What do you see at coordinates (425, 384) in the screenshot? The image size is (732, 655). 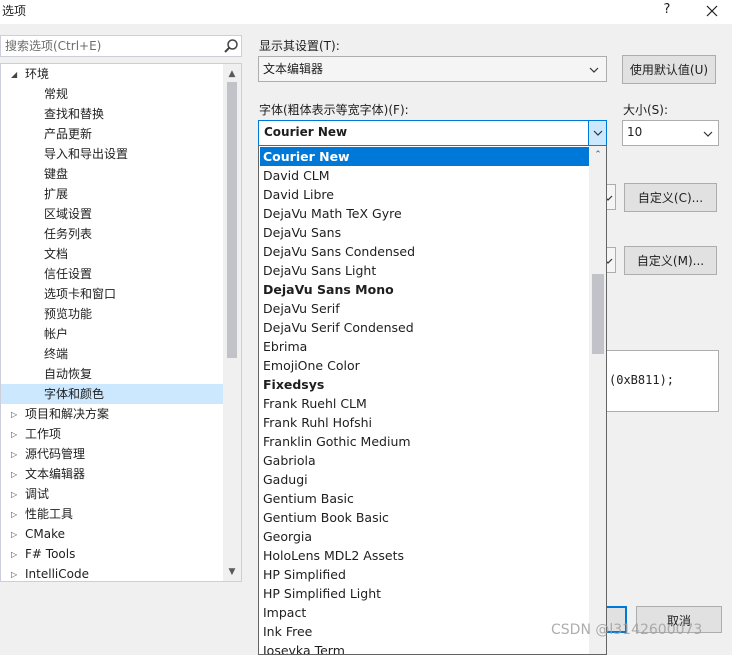 I see `font-option: Fixedsys` at bounding box center [425, 384].